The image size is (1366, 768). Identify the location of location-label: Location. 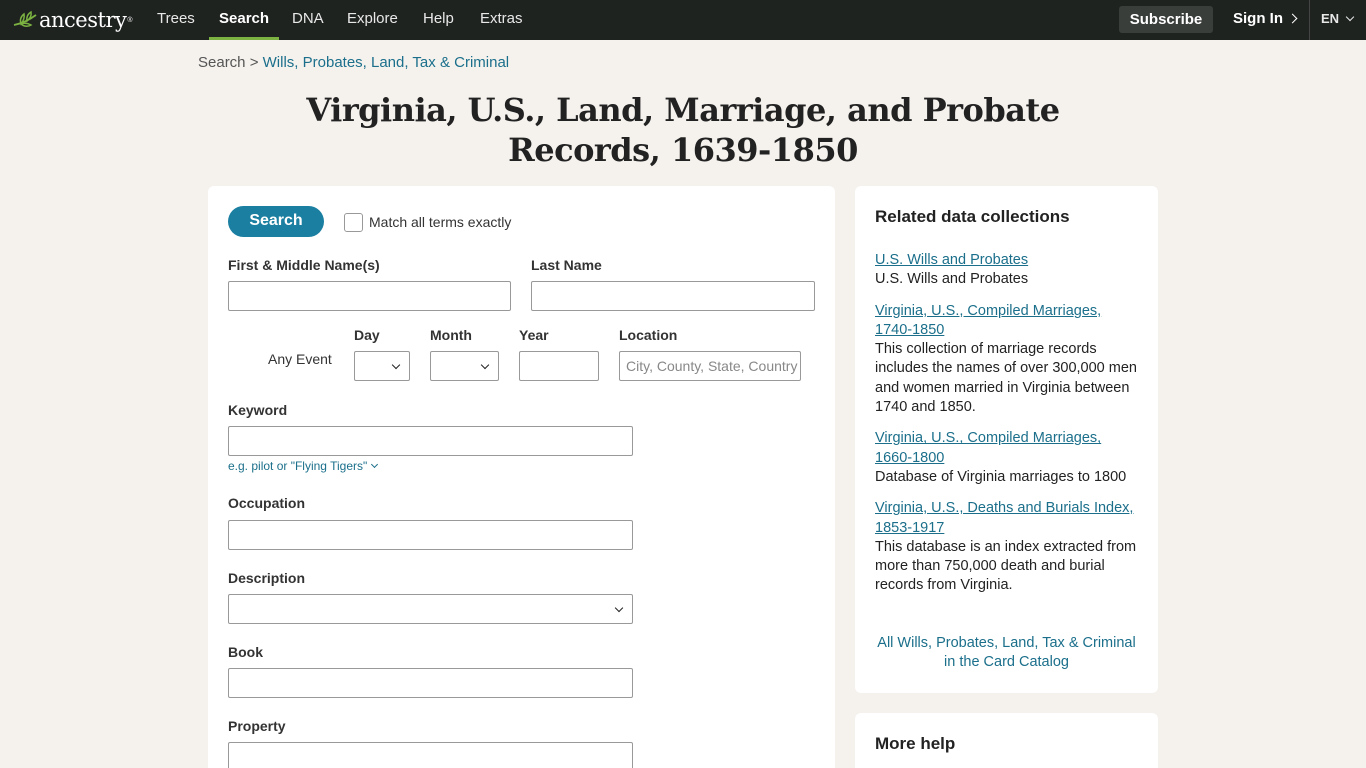
(648, 335).